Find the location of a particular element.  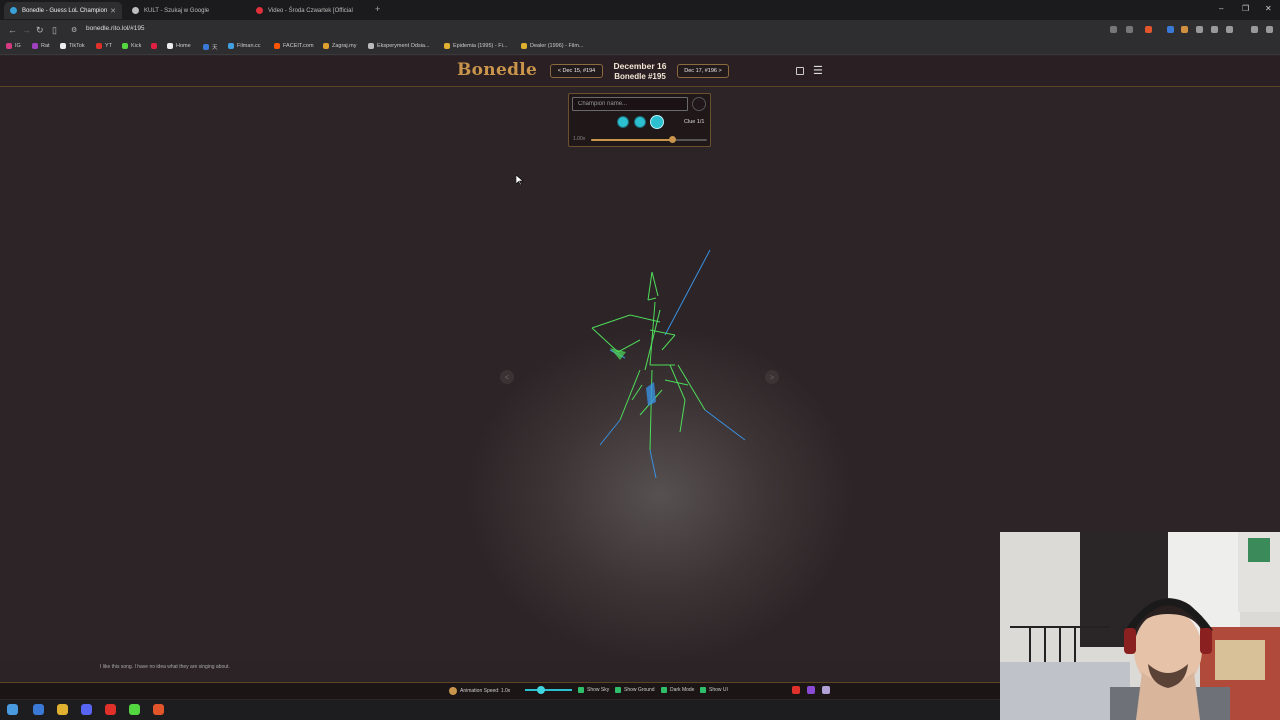

rotate-left-button: < is located at coordinates (507, 377).